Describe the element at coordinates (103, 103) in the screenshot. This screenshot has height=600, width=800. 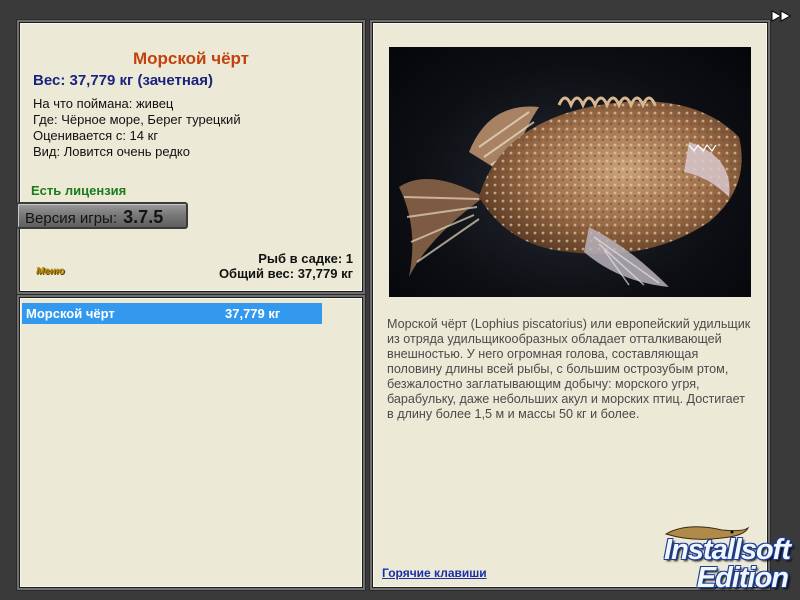
I see `bait-info: На что поймана: живец` at that location.